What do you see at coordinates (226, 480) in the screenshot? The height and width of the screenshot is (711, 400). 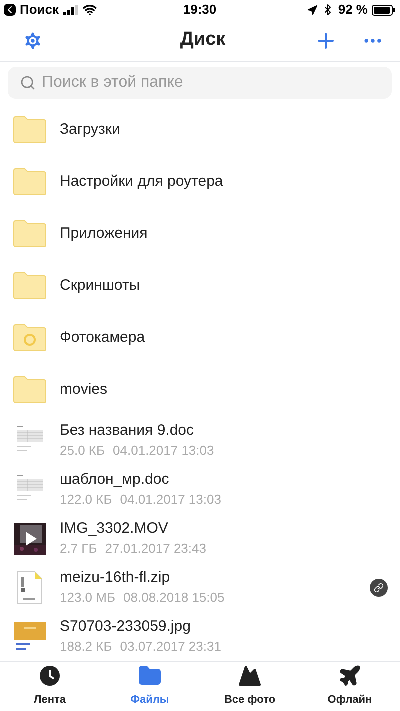 I see `file-name: шаблон_мр.doc` at bounding box center [226, 480].